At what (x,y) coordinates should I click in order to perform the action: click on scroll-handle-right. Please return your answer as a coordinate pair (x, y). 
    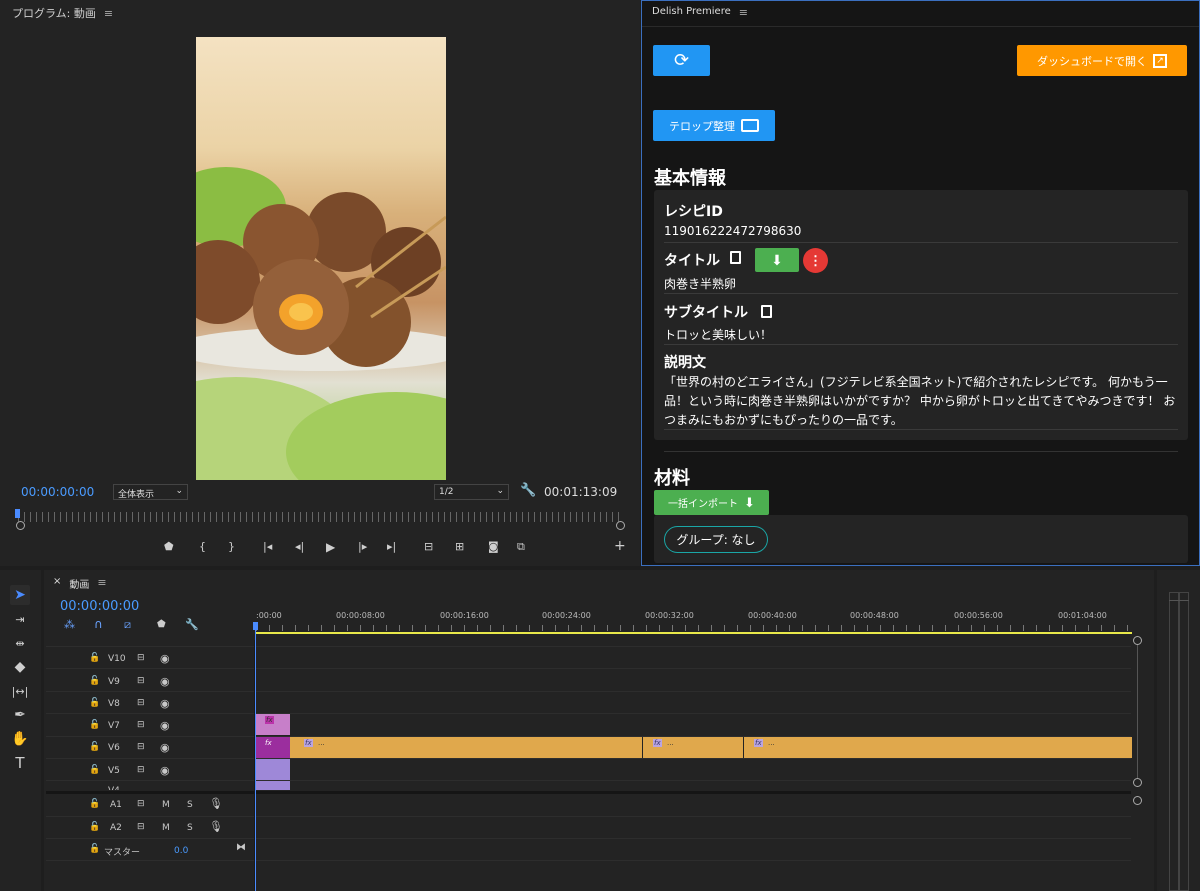
    Looking at the image, I should click on (620, 525).